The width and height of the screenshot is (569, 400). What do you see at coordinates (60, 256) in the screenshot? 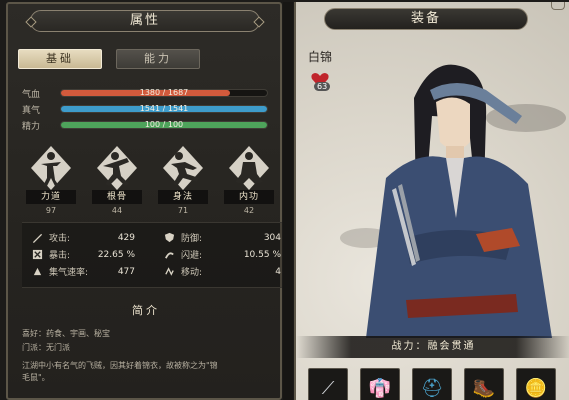
I see `stat-label: 暴击:` at bounding box center [60, 256].